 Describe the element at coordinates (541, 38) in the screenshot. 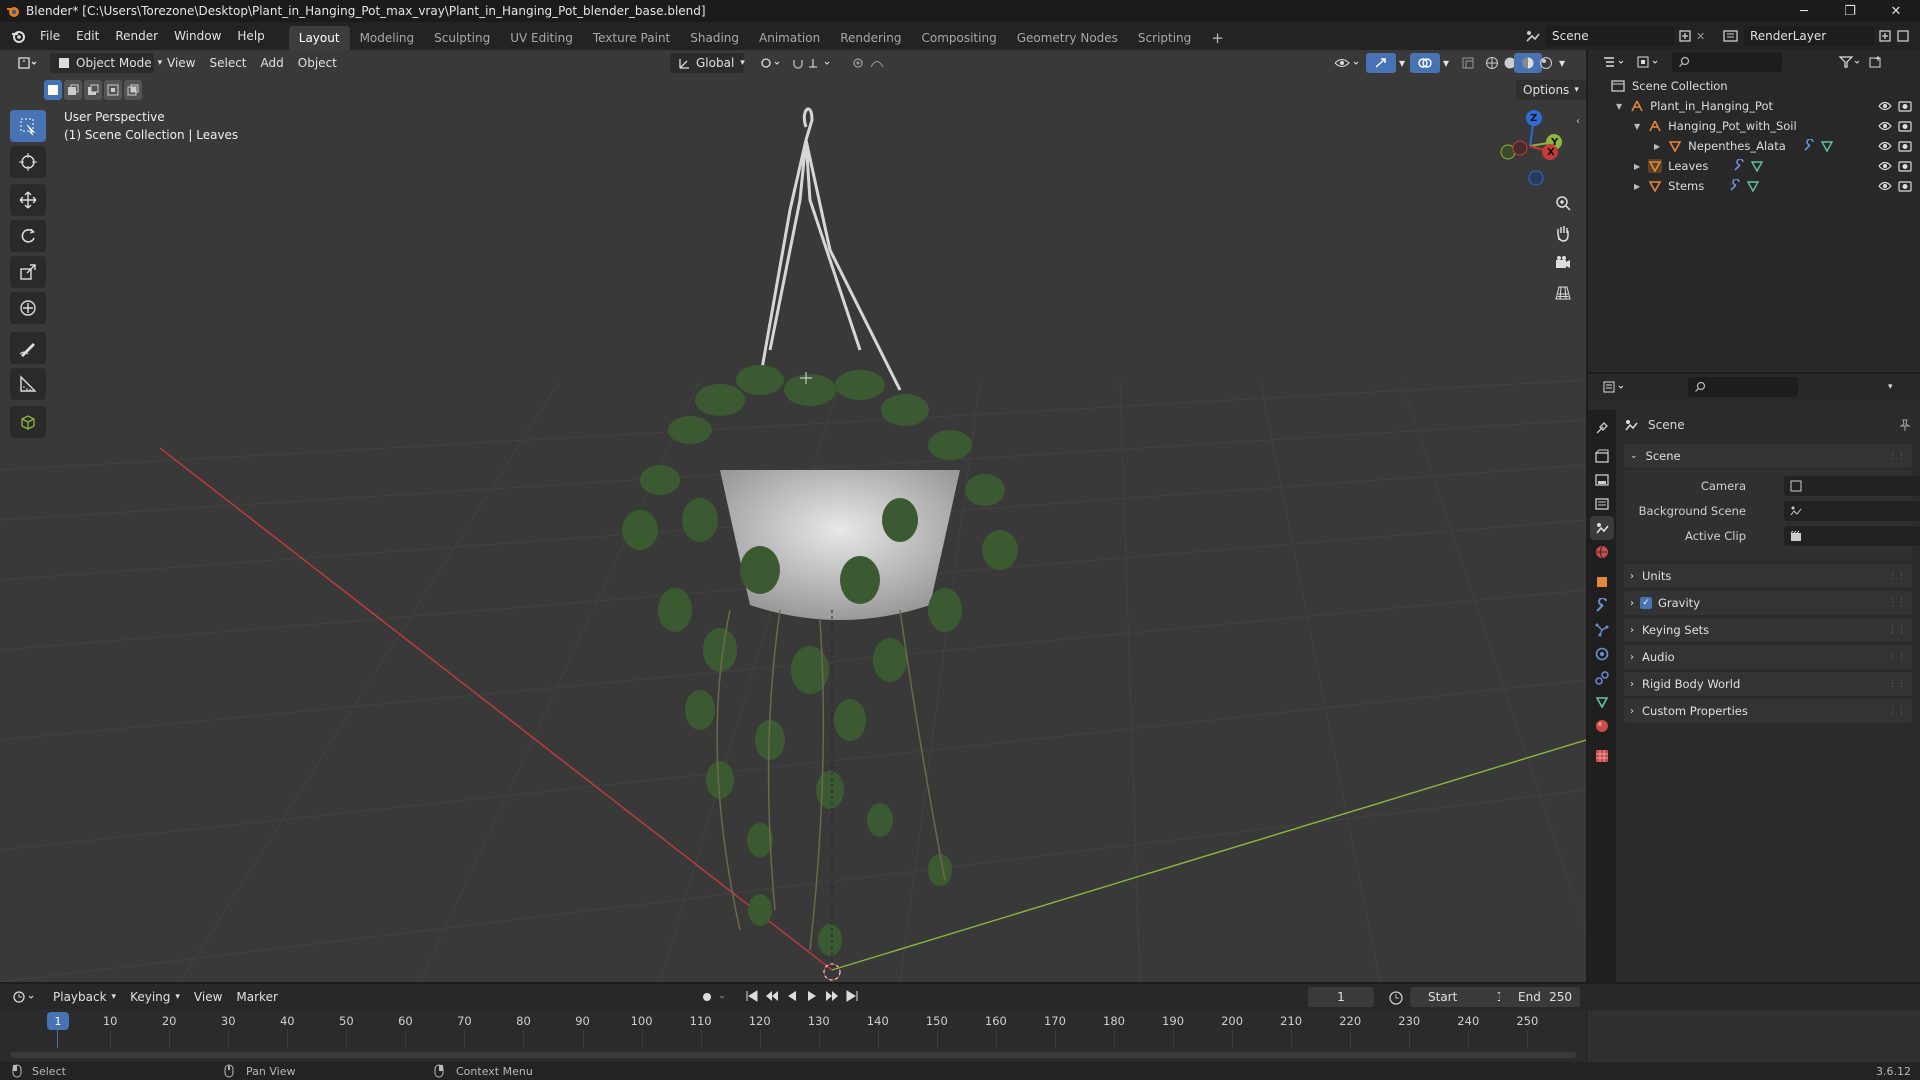

I see `tab-uv-editing: UV Editing` at that location.